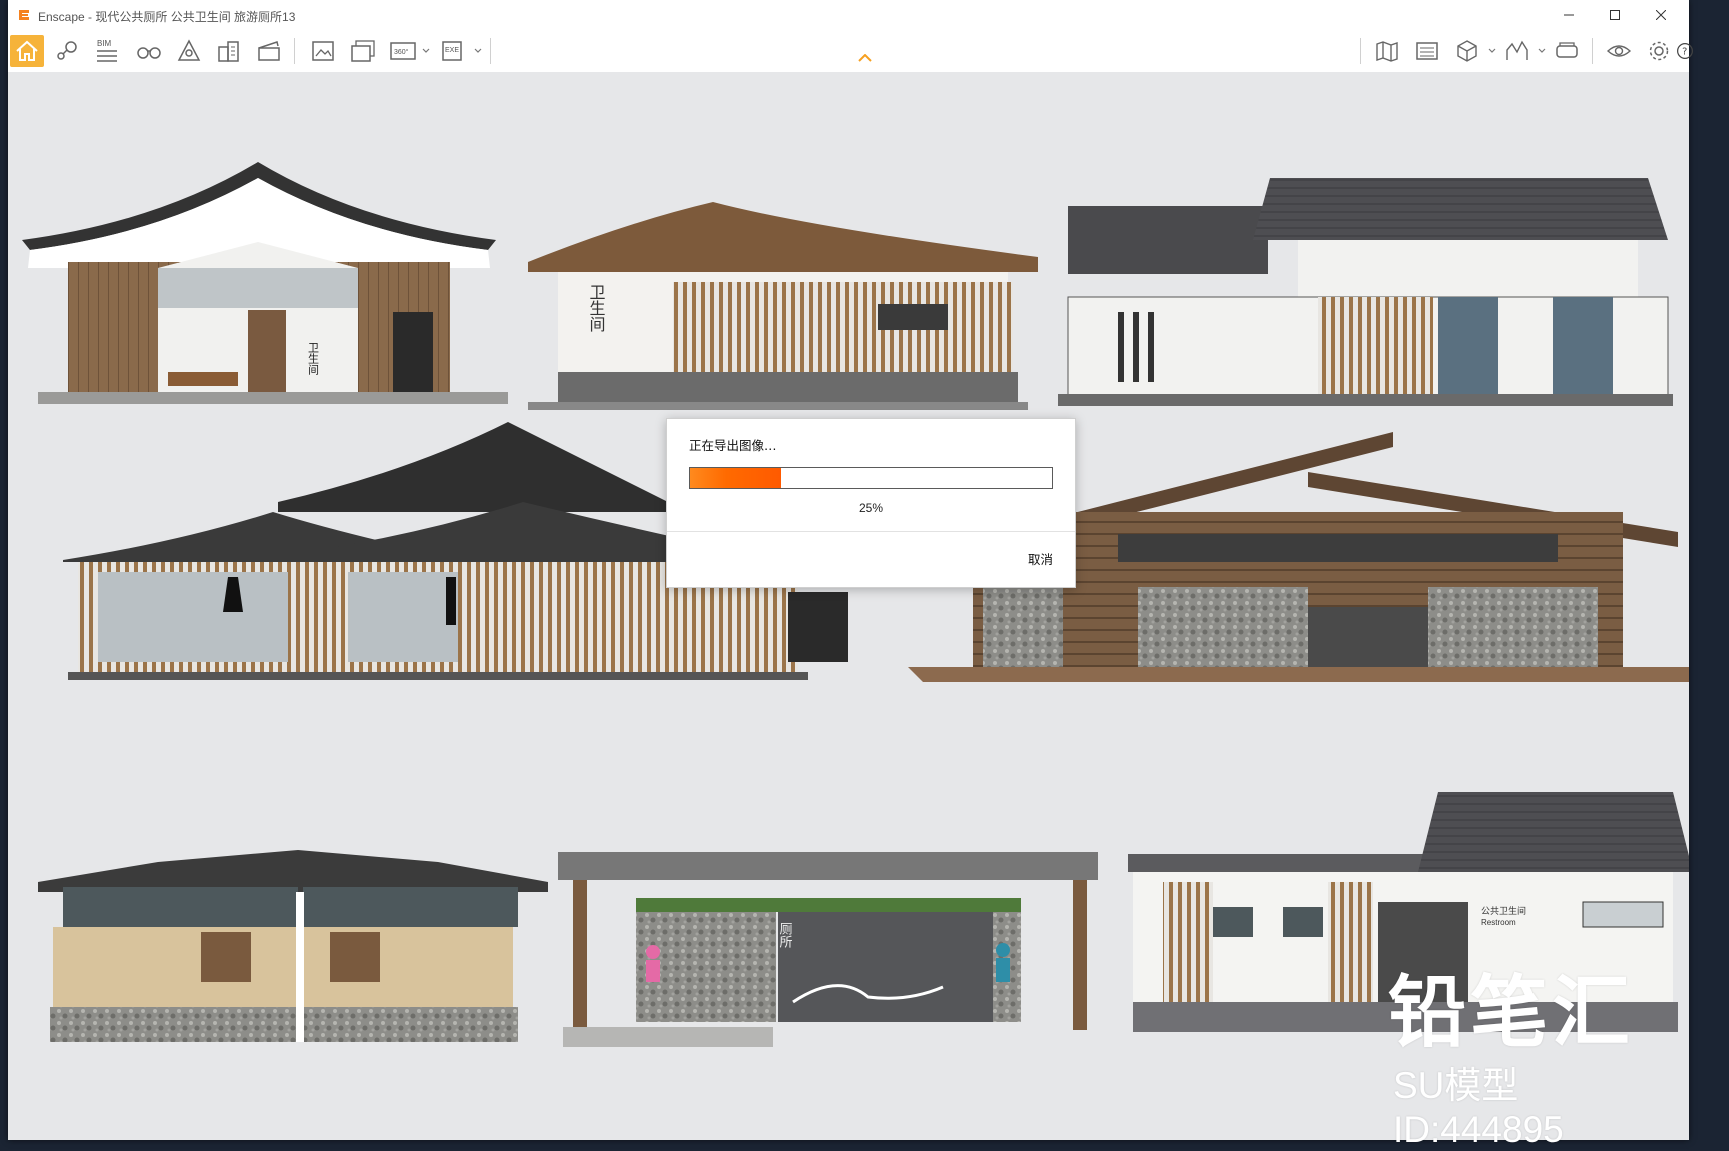 The height and width of the screenshot is (1151, 1729). Describe the element at coordinates (1511, 1013) in the screenshot. I see `watermark-brand: 铅笔汇` at that location.